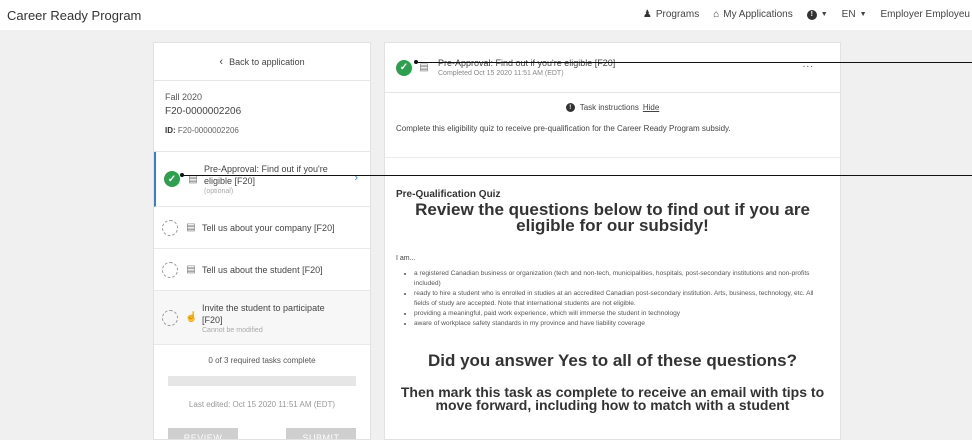  What do you see at coordinates (208, 130) in the screenshot?
I see `id-value: F20-0000002206` at bounding box center [208, 130].